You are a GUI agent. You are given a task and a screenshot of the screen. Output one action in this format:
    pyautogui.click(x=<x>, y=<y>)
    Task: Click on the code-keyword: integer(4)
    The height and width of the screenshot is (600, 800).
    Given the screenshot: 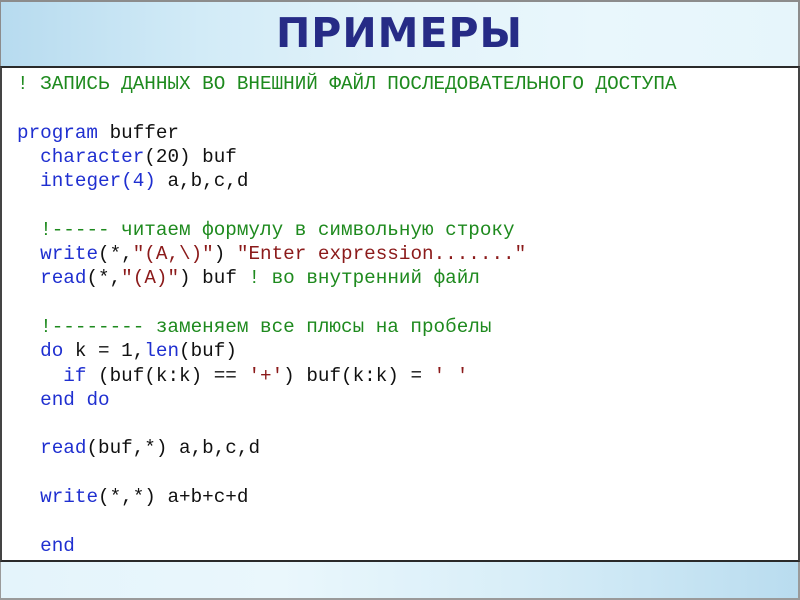 What is the action you would take?
    pyautogui.click(x=98, y=181)
    